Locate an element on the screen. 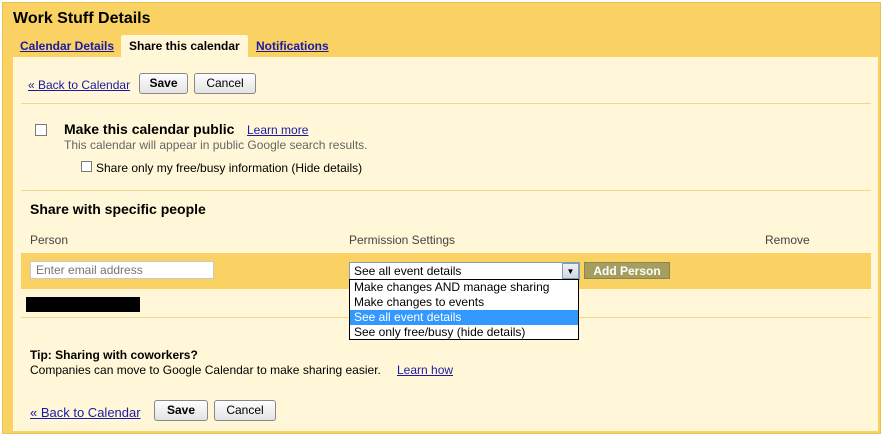 The image size is (883, 437). learn-more-link: Learn more is located at coordinates (277, 130).